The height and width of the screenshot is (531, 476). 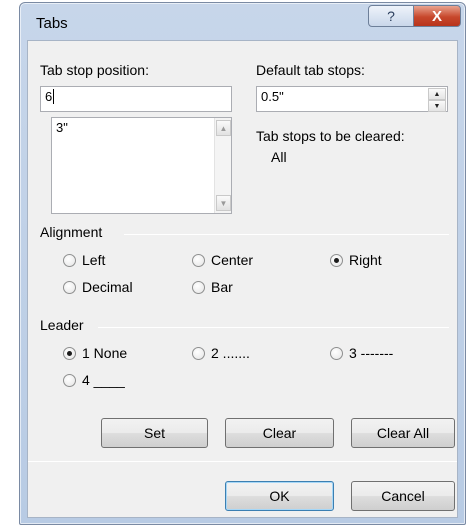 I want to click on alignment-center-radio: Center, so click(x=222, y=260).